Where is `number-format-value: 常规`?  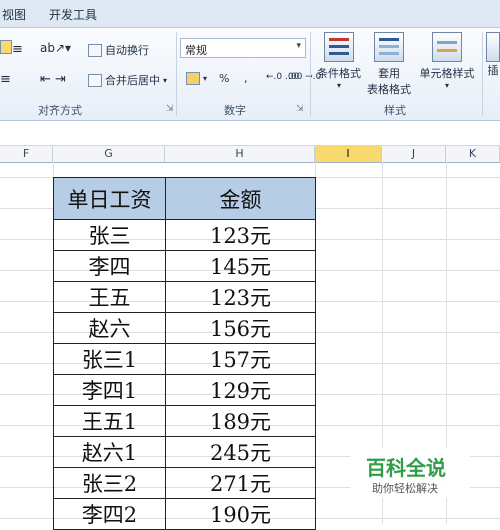
number-format-value: 常规 is located at coordinates (196, 50).